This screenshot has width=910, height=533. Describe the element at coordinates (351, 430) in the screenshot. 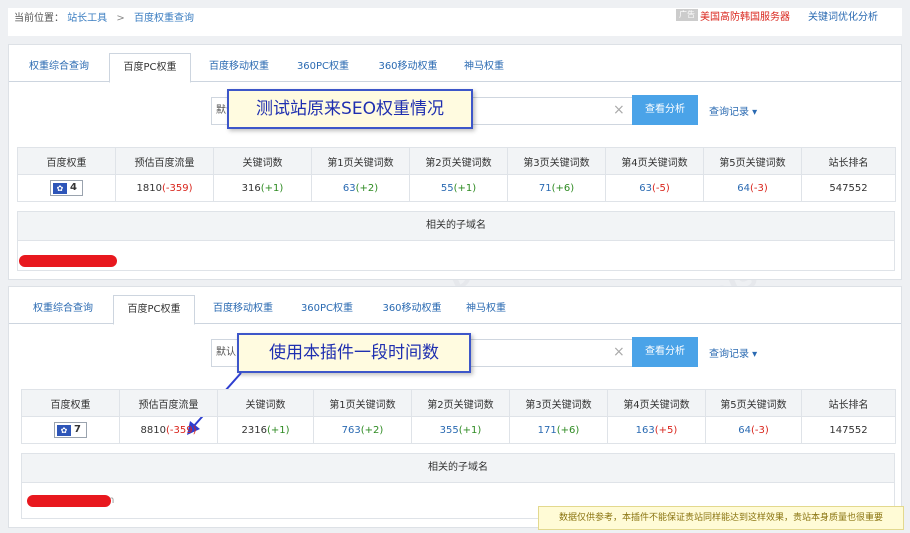

I see `page1-link: 763` at that location.